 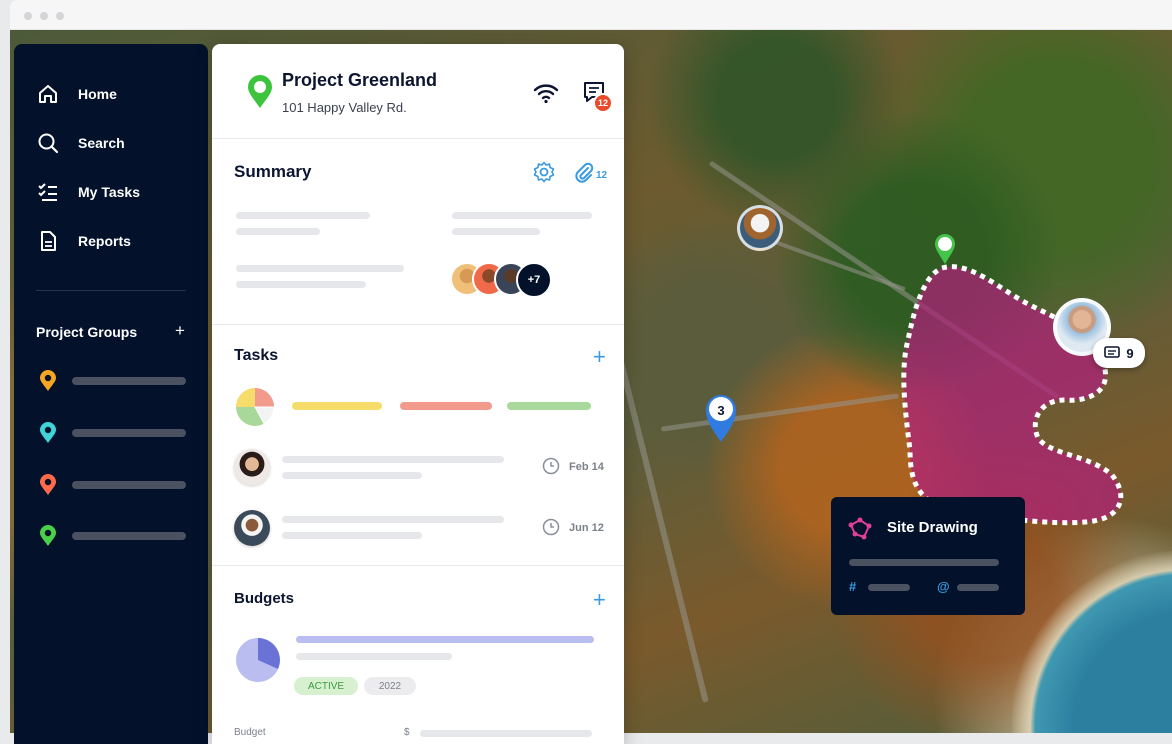 What do you see at coordinates (945, 249) in the screenshot?
I see `location-pin-icon` at bounding box center [945, 249].